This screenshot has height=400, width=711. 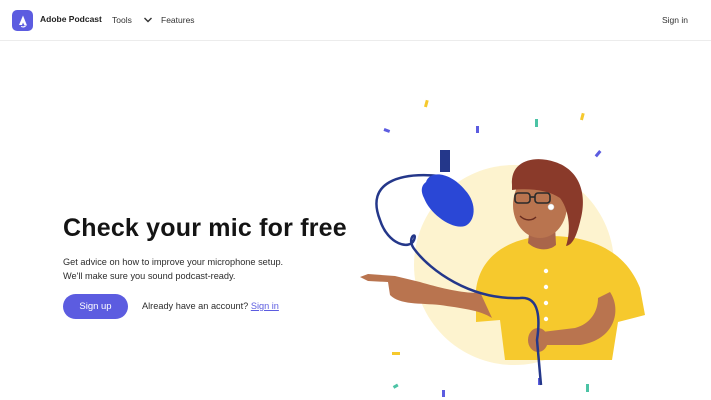 What do you see at coordinates (133, 20) in the screenshot?
I see `nav-tools-menu: Tools` at bounding box center [133, 20].